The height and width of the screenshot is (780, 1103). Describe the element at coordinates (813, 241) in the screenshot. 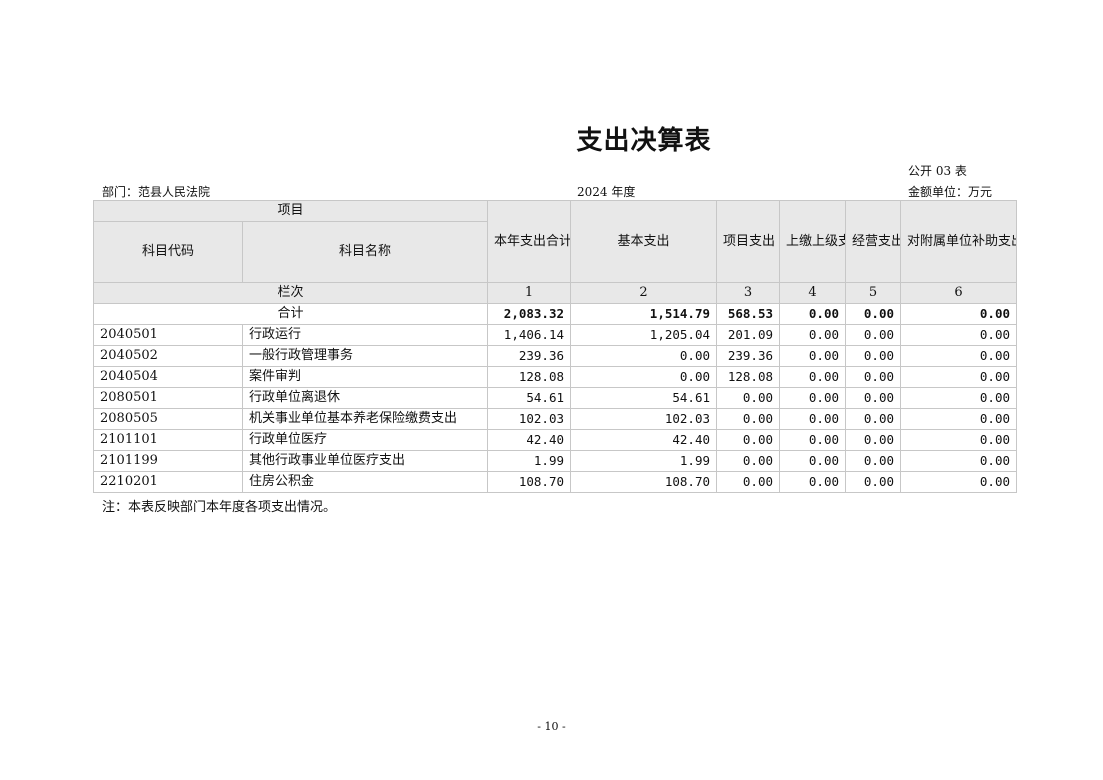

I see `header-upper: 上缴上级支出` at that location.